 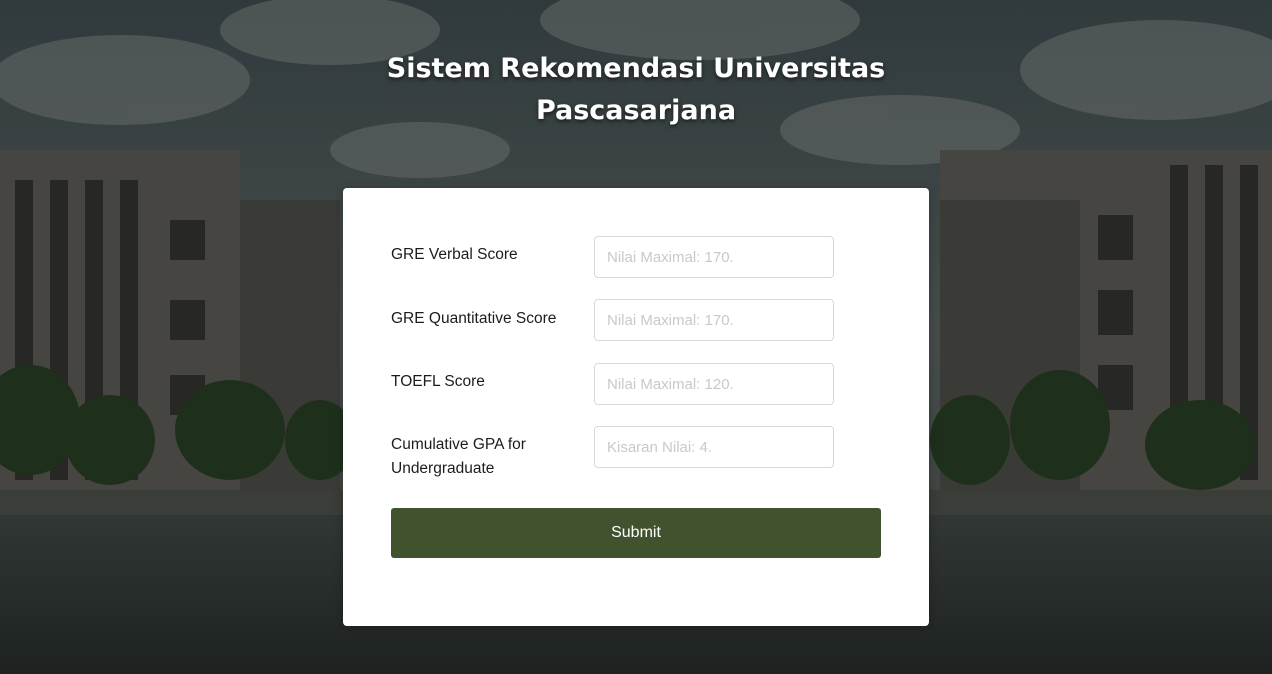 What do you see at coordinates (714, 384) in the screenshot?
I see `toefl-input` at bounding box center [714, 384].